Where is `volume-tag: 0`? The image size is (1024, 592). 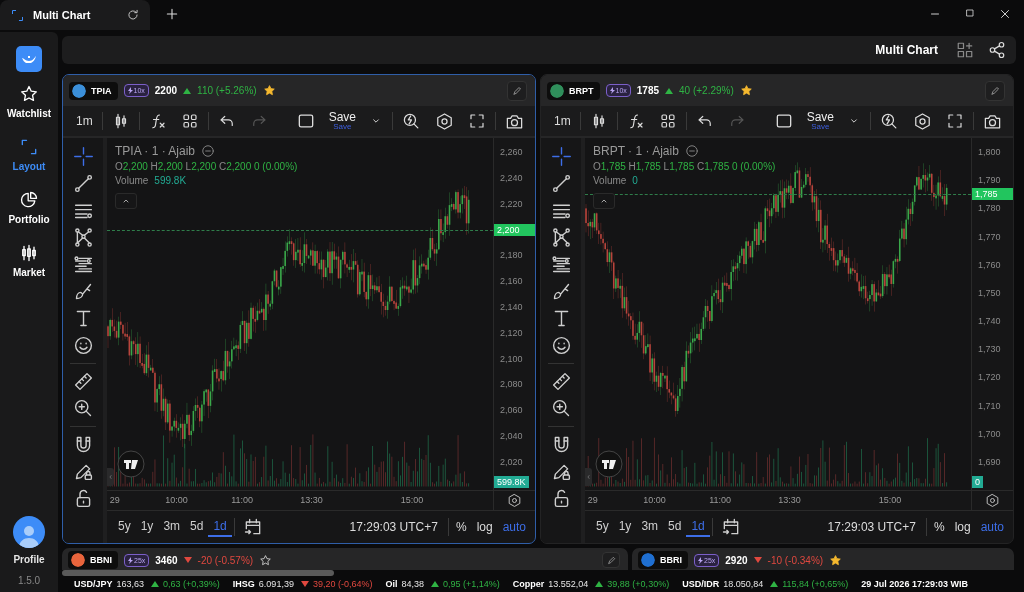
volume-tag: 0 is located at coordinates (977, 482).